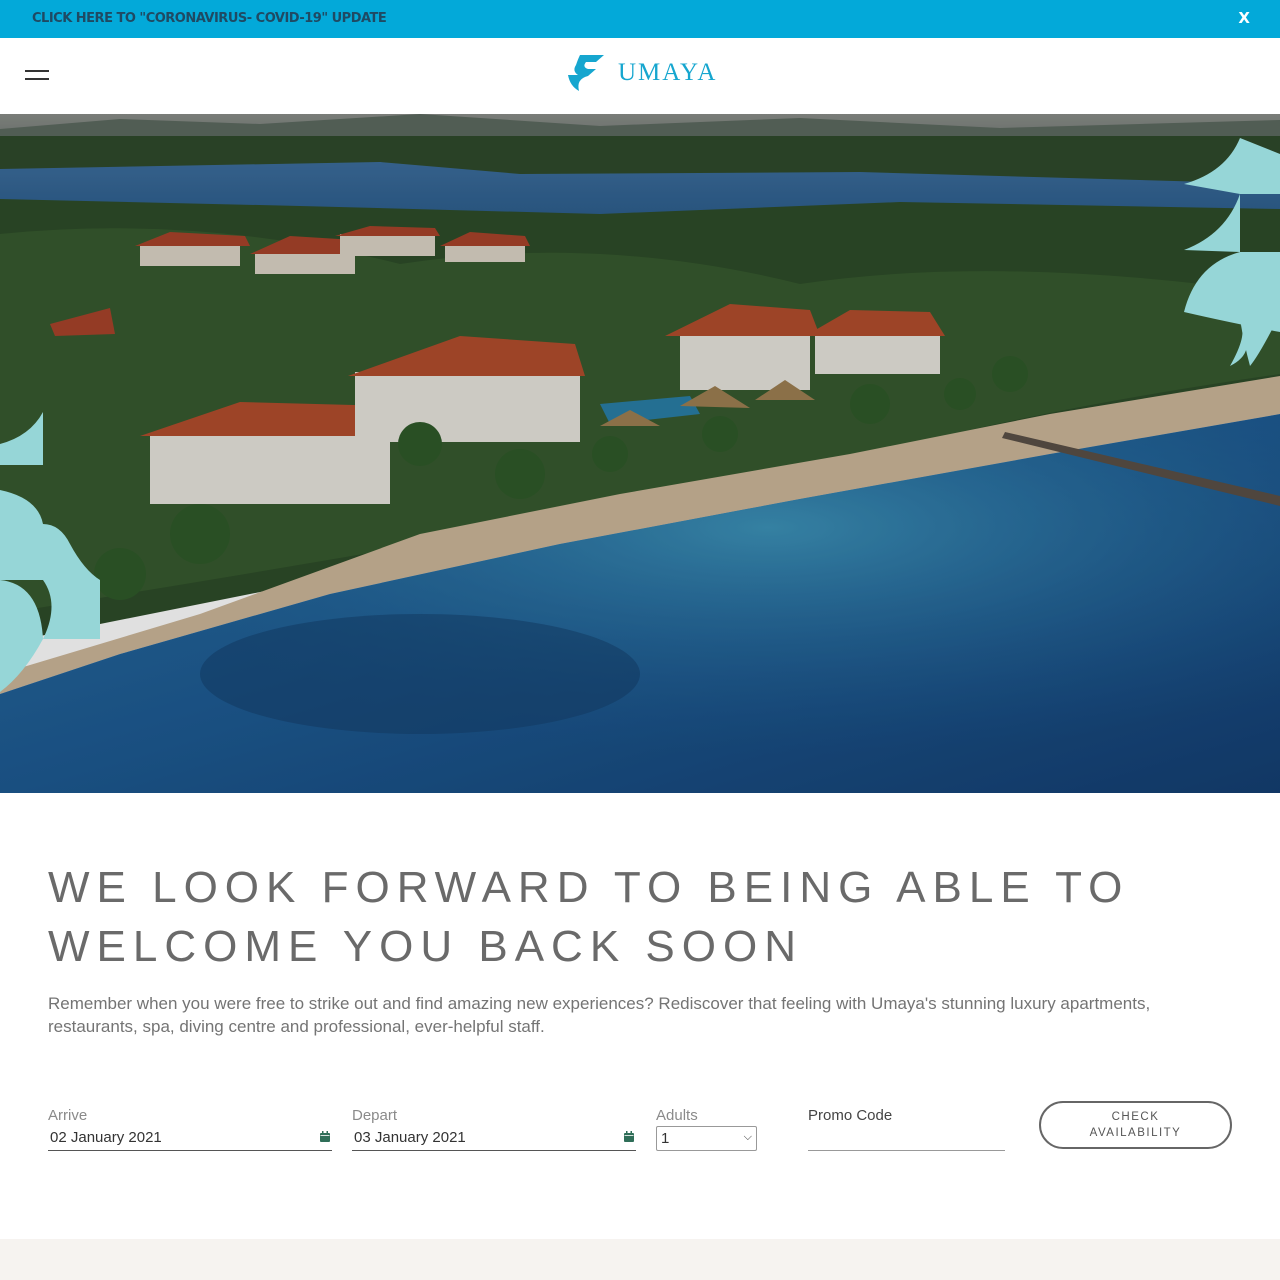  I want to click on adults-select-value: 1, so click(665, 1138).